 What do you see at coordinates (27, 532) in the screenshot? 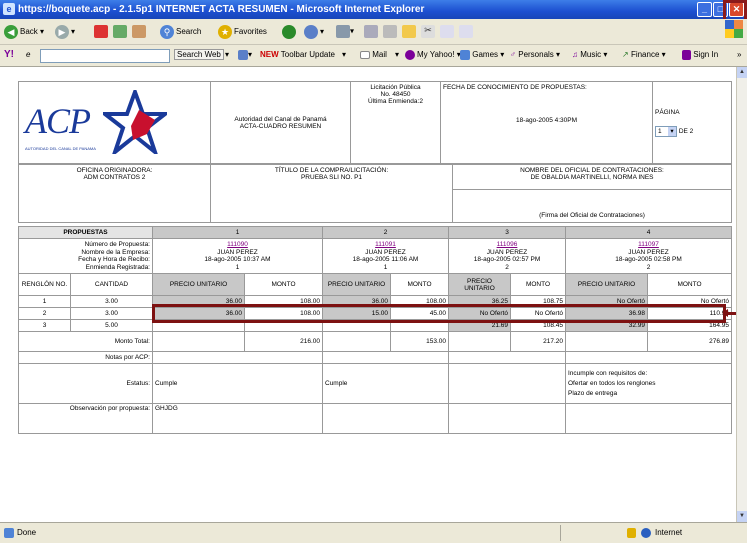
I see `status-text: Done` at bounding box center [27, 532].